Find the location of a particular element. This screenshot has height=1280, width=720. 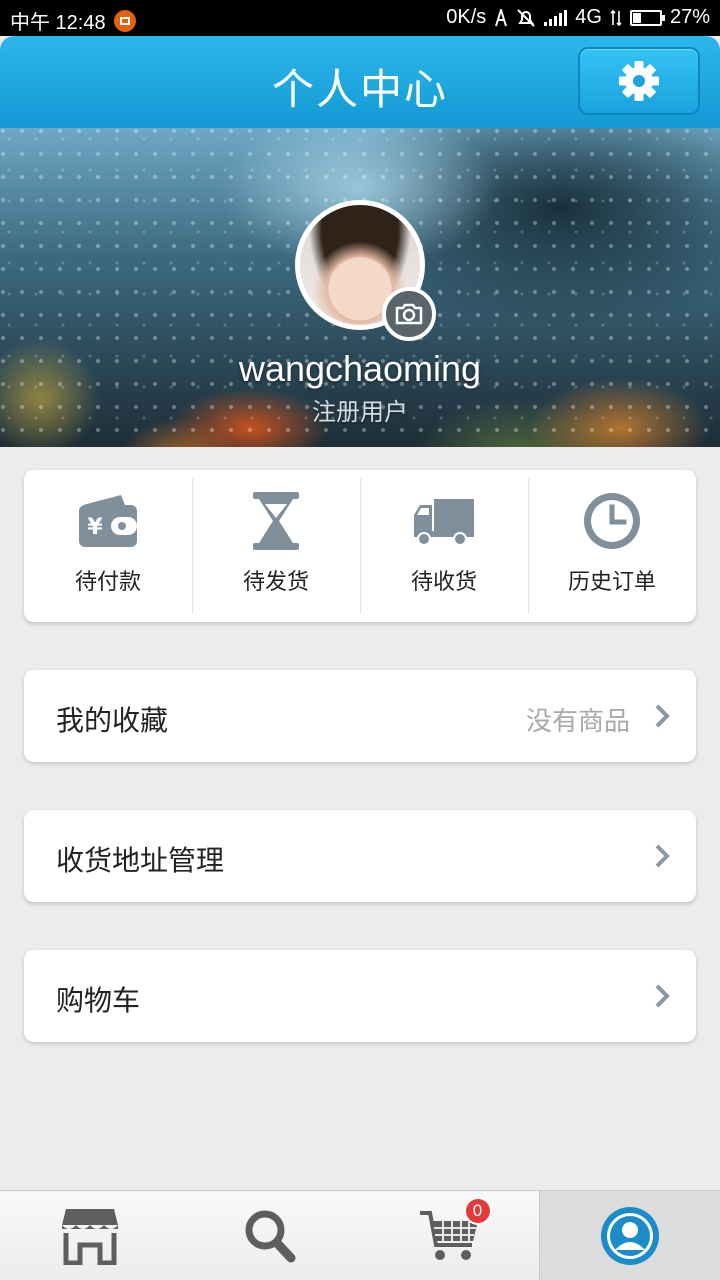

store-icon is located at coordinates (89, 1236).